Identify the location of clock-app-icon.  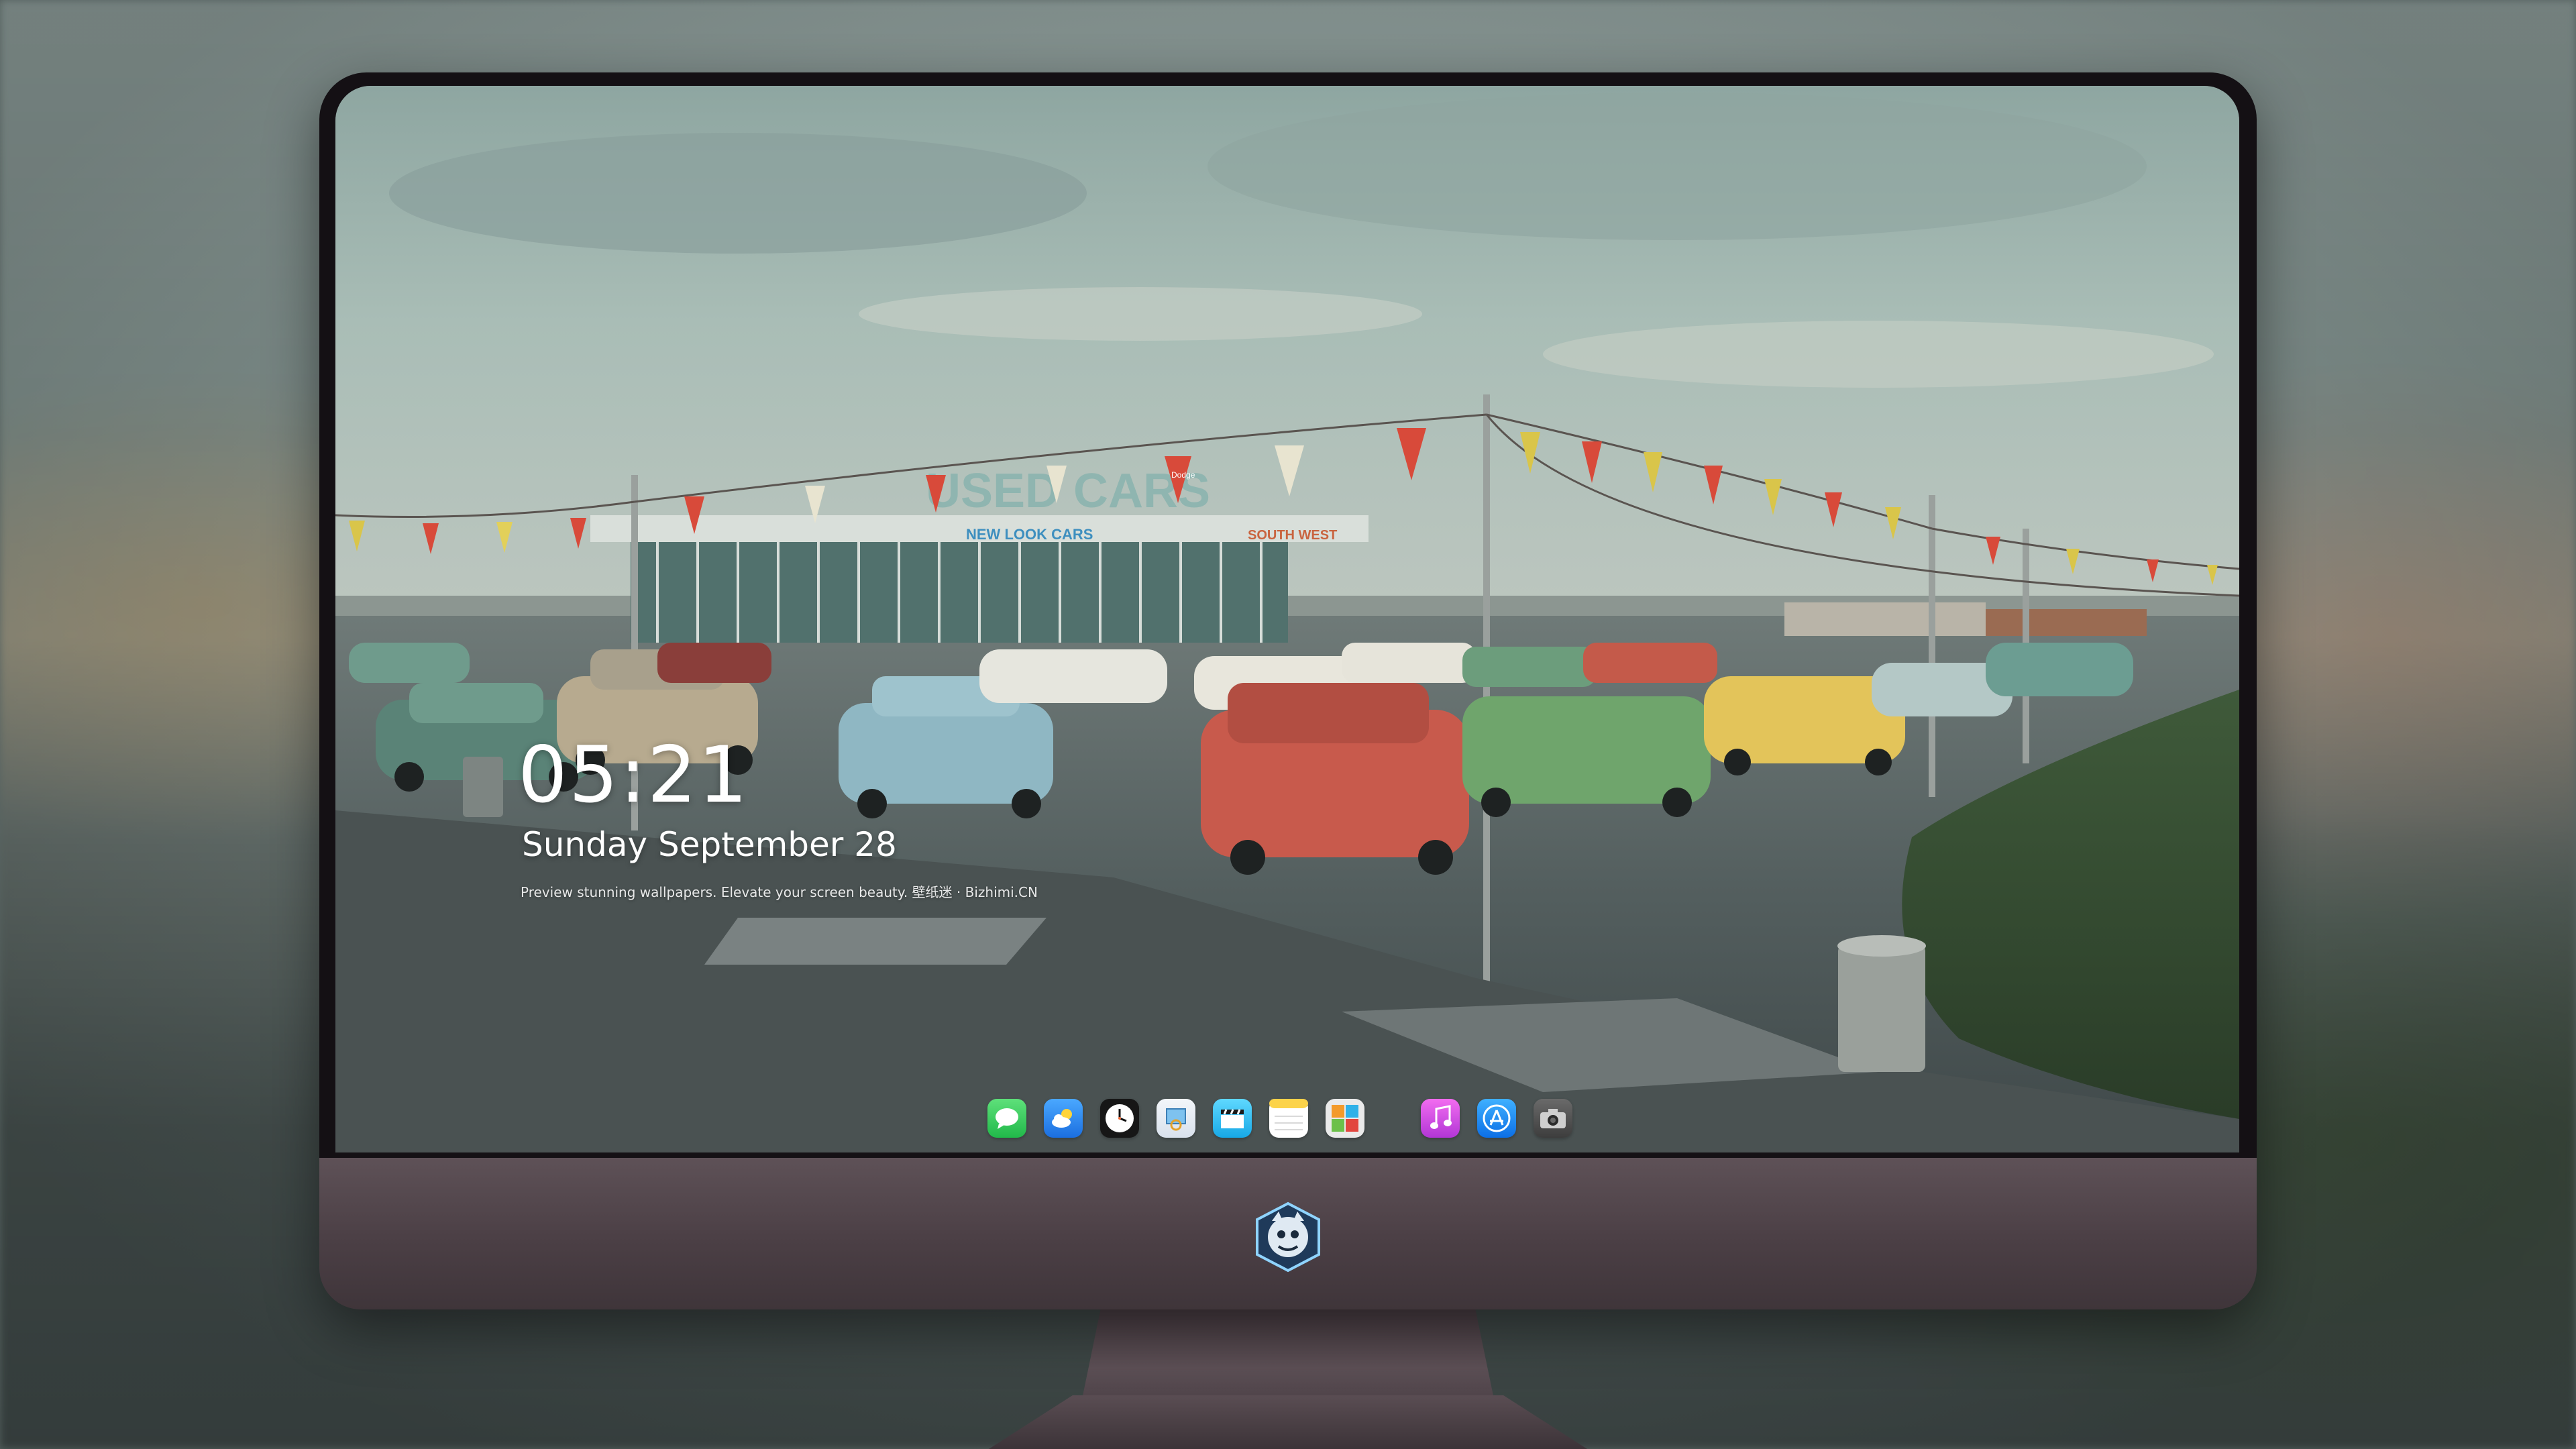
(1119, 1118).